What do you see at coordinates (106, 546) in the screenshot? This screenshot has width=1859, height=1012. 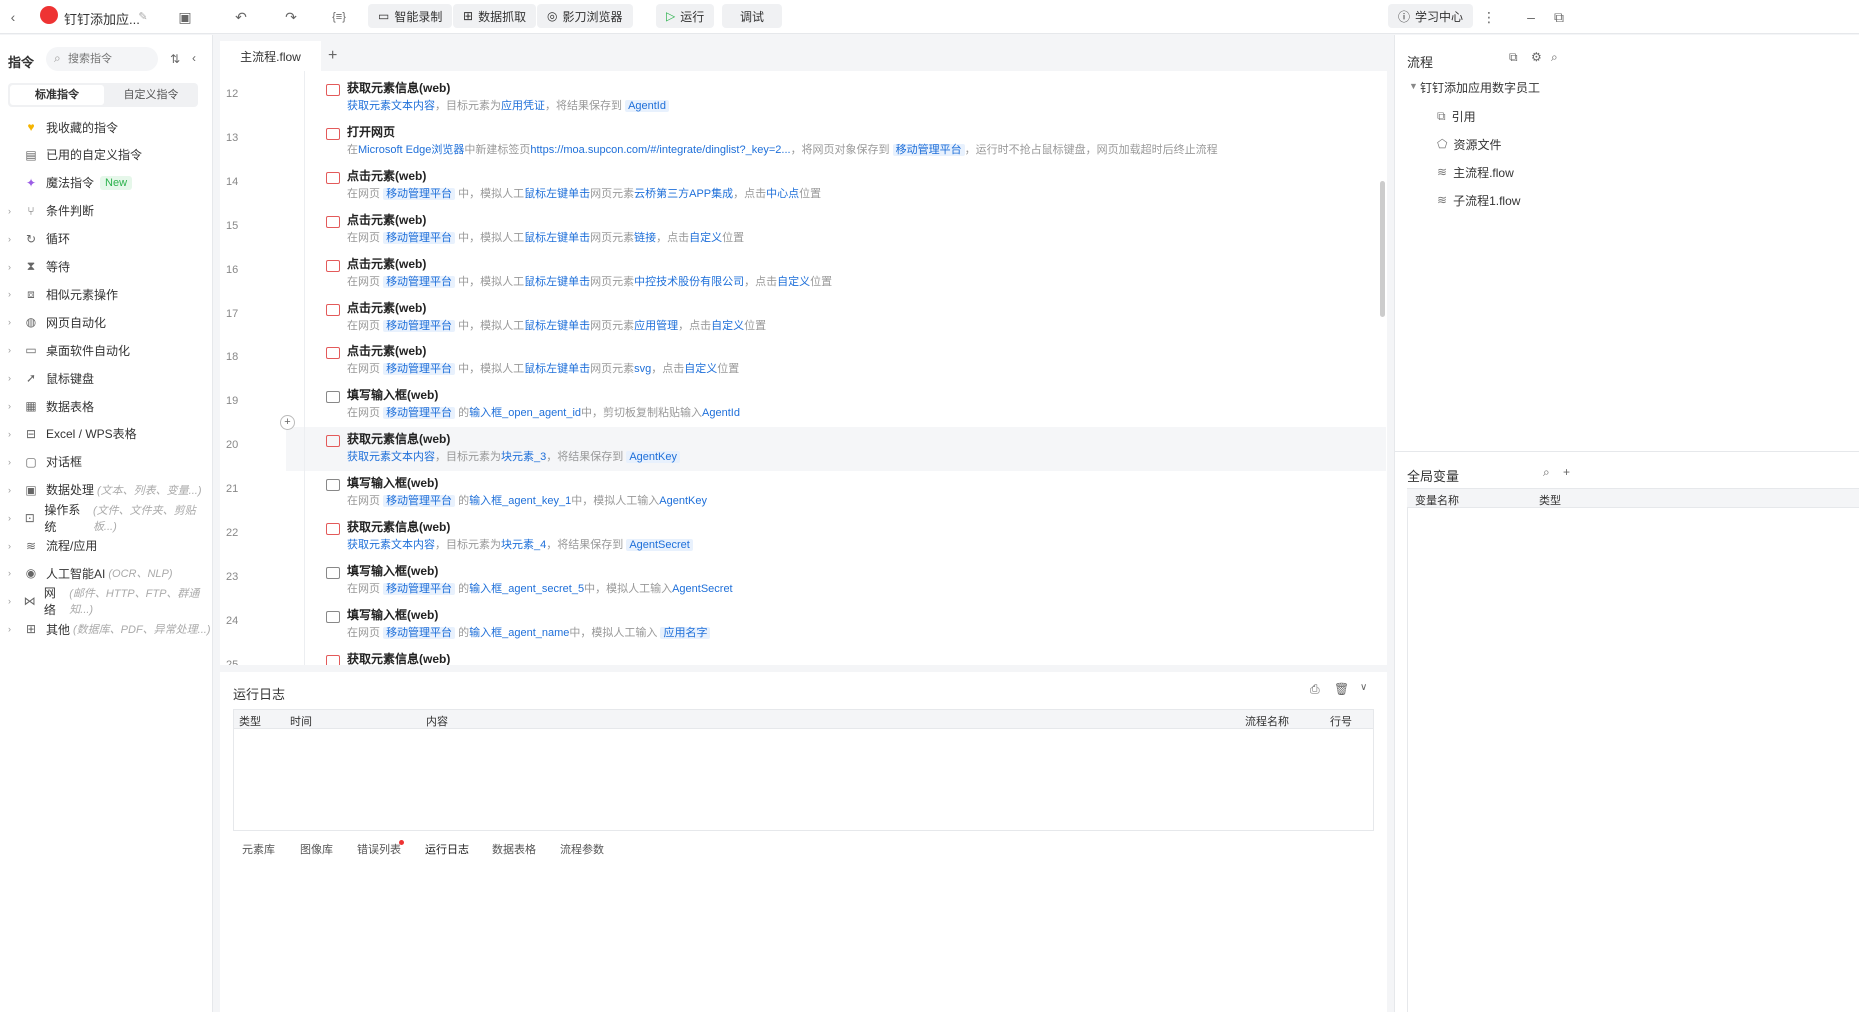 I see `command-category-15: › ≋ 流程/应用` at bounding box center [106, 546].